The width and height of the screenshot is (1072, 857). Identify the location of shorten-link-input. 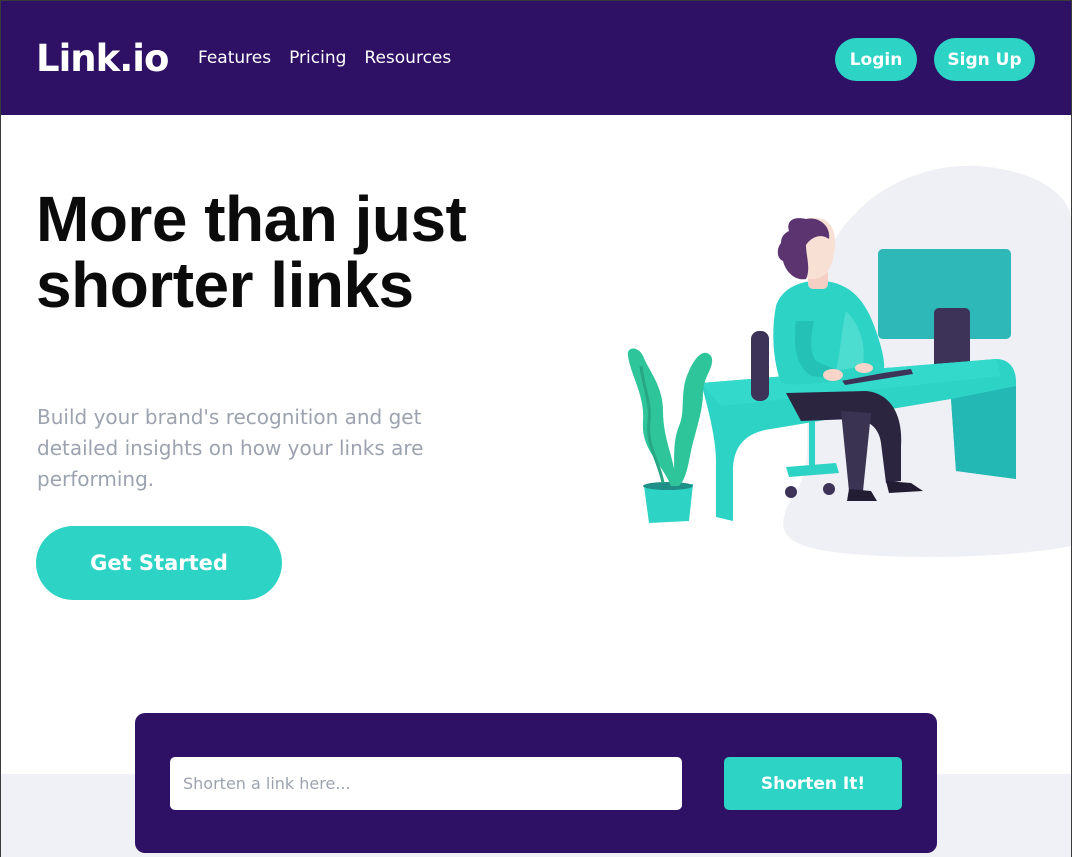
(426, 783).